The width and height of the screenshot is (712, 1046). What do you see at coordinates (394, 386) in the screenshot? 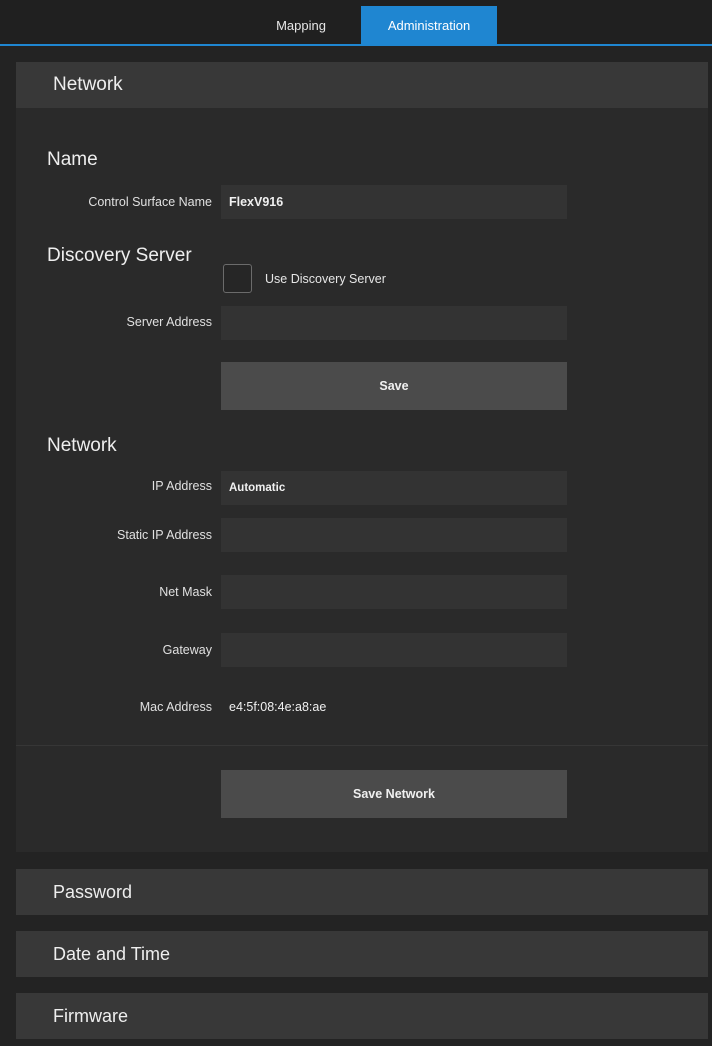
I see `save-button: Save` at bounding box center [394, 386].